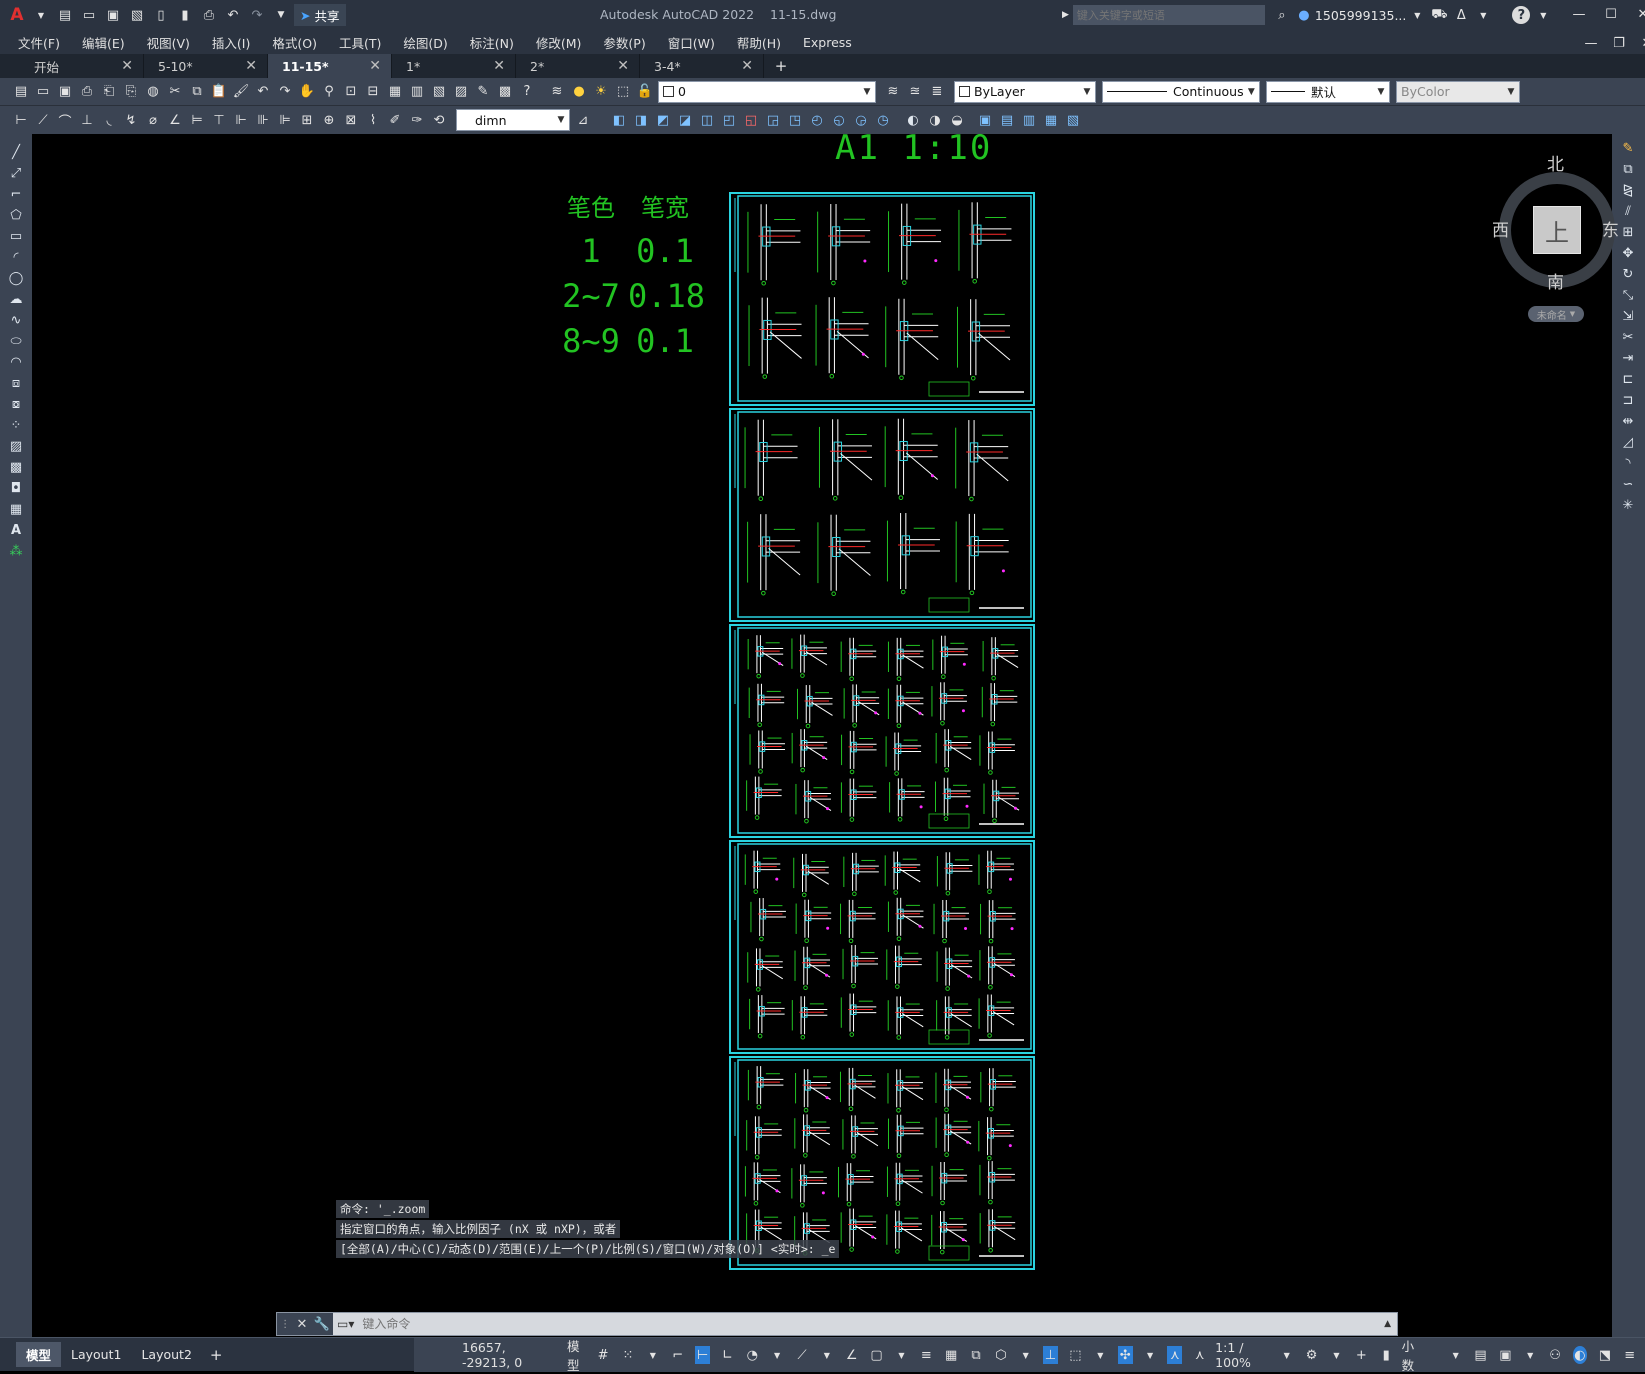  What do you see at coordinates (16, 488) in the screenshot?
I see `region-icon: ◘` at bounding box center [16, 488].